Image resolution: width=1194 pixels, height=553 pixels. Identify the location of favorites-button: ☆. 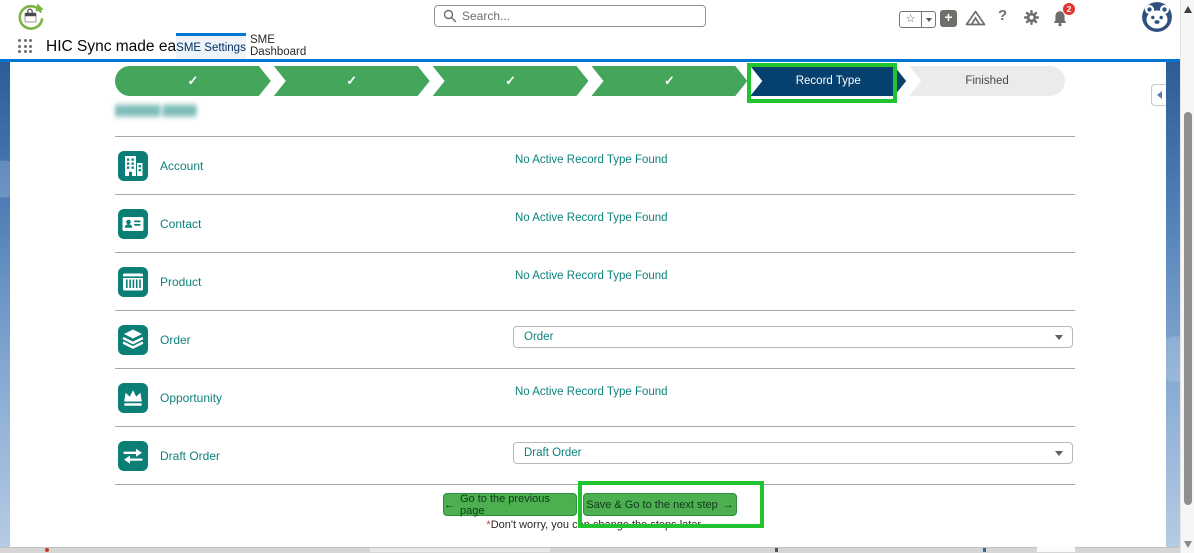
(917, 19).